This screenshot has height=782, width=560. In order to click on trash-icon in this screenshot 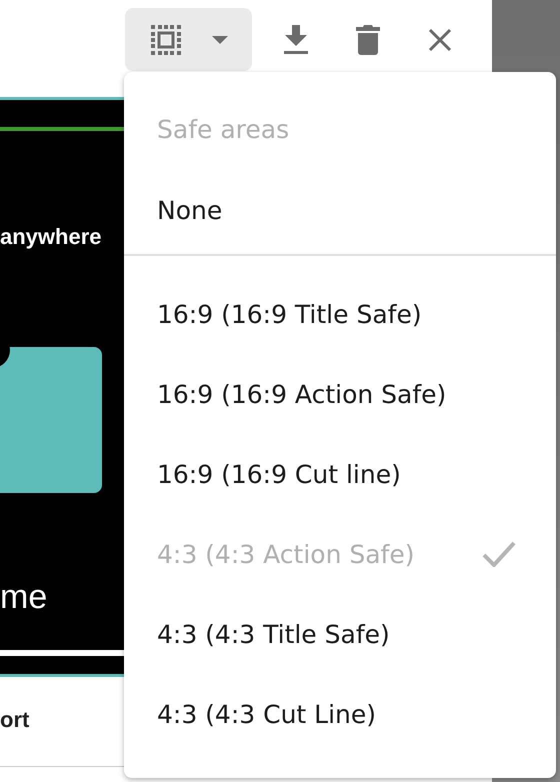, I will do `click(368, 39)`.